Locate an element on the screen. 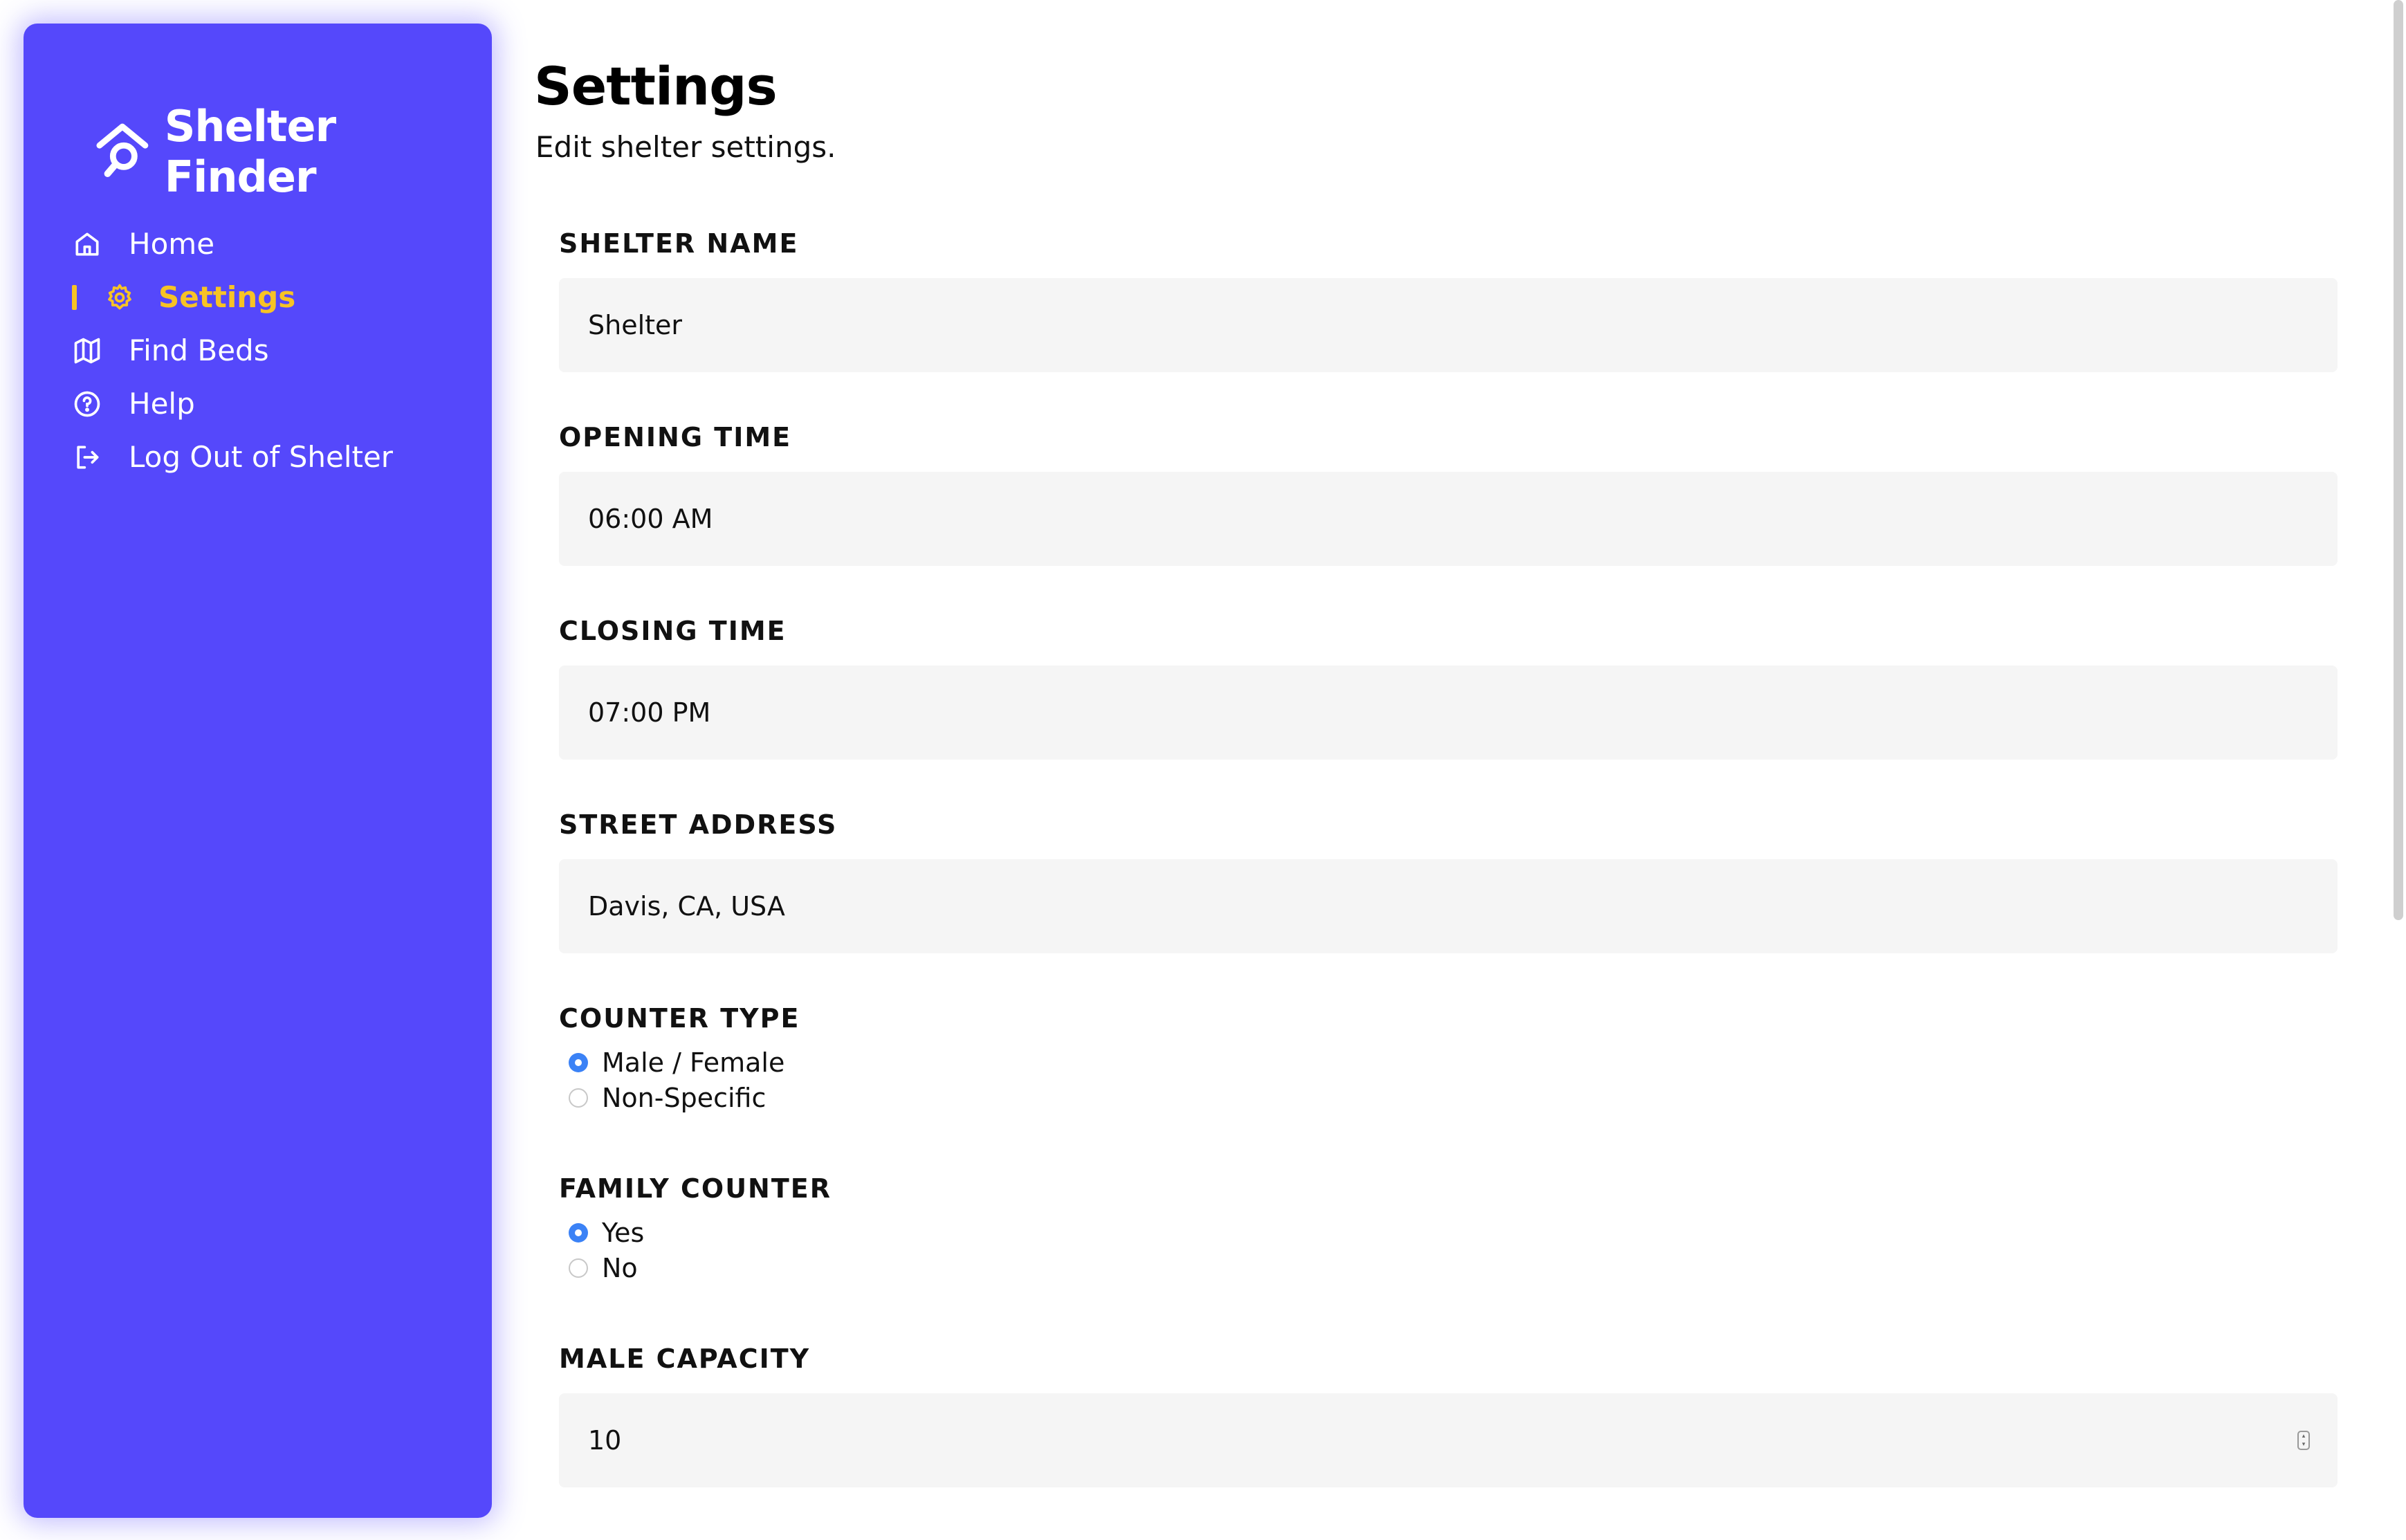 This screenshot has height=1540, width=2406. street-address-input: Davis, CA, USA is located at coordinates (1448, 906).